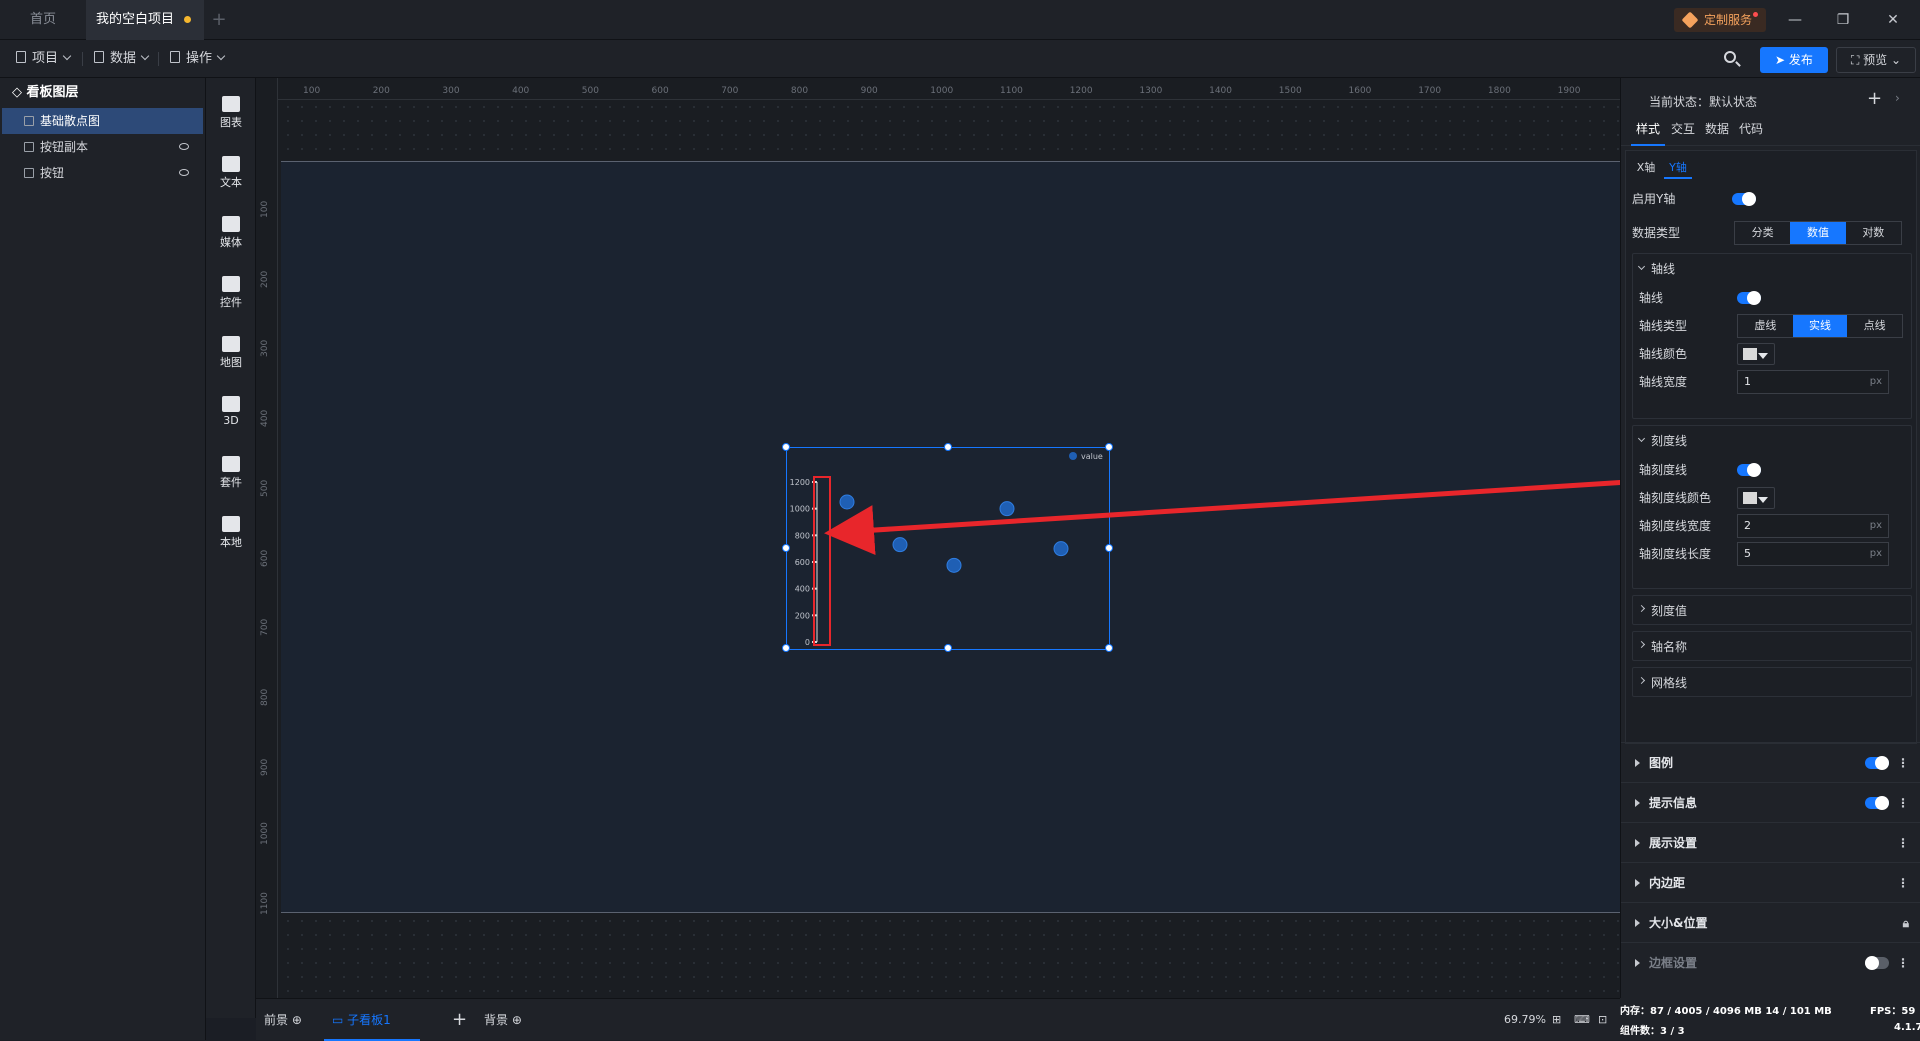 The height and width of the screenshot is (1041, 1920). I want to click on border-toggle, so click(1877, 963).